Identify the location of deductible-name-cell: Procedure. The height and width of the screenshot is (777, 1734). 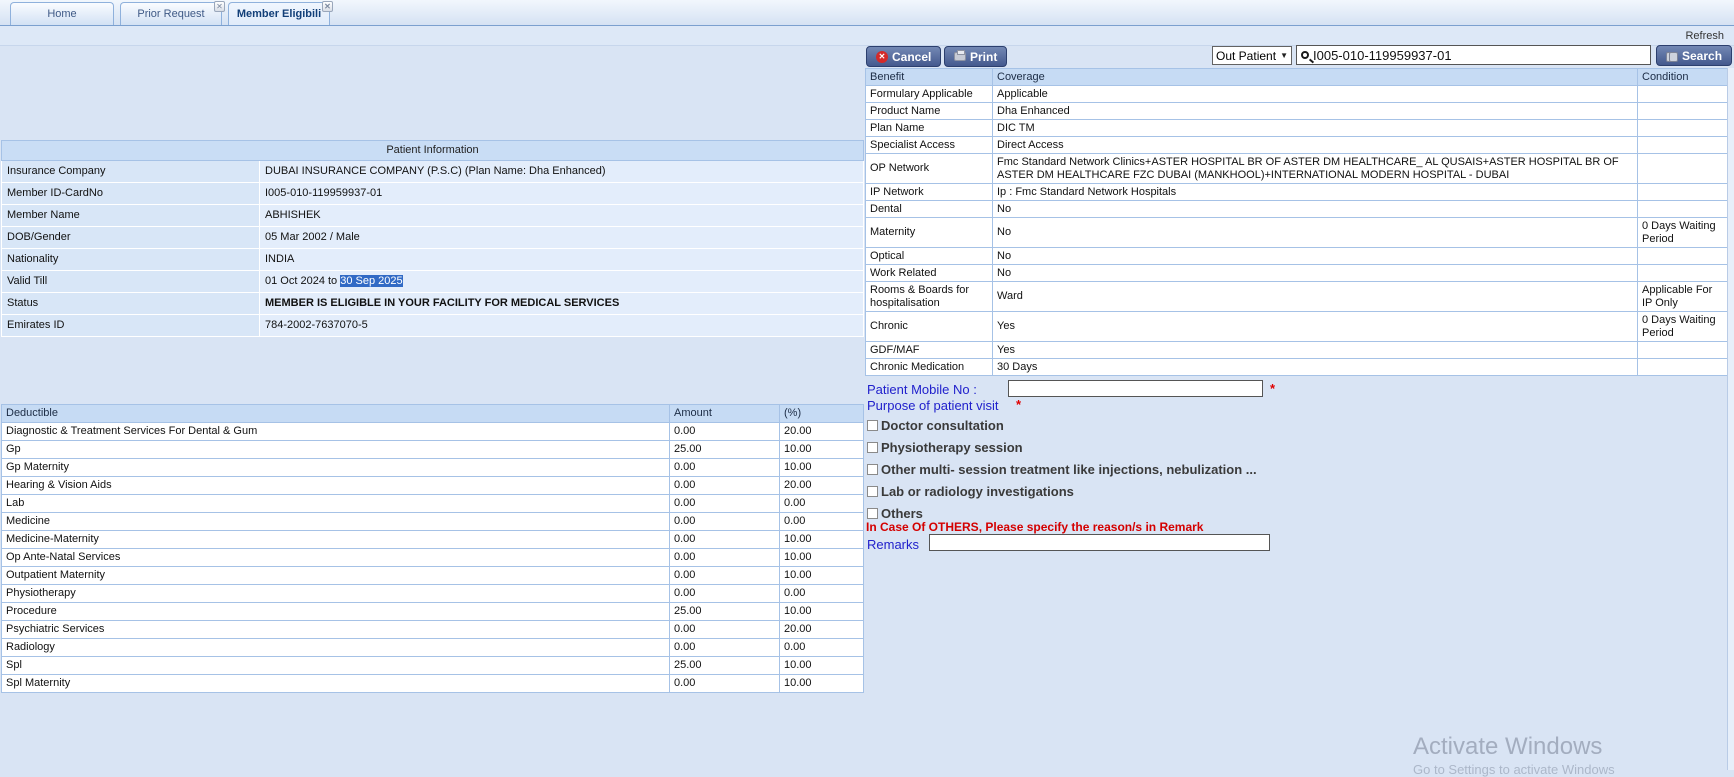
(335, 611).